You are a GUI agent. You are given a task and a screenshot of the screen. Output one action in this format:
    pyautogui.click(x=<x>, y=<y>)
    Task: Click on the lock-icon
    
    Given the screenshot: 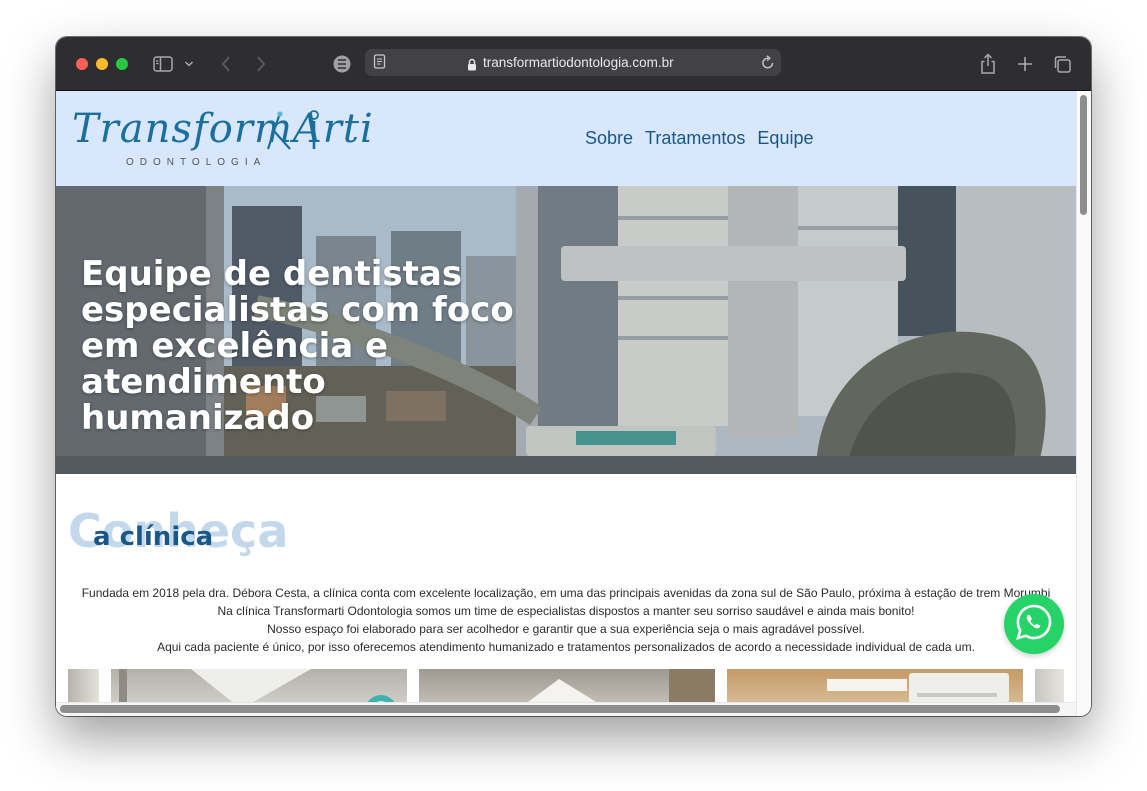 What is the action you would take?
    pyautogui.click(x=472, y=65)
    